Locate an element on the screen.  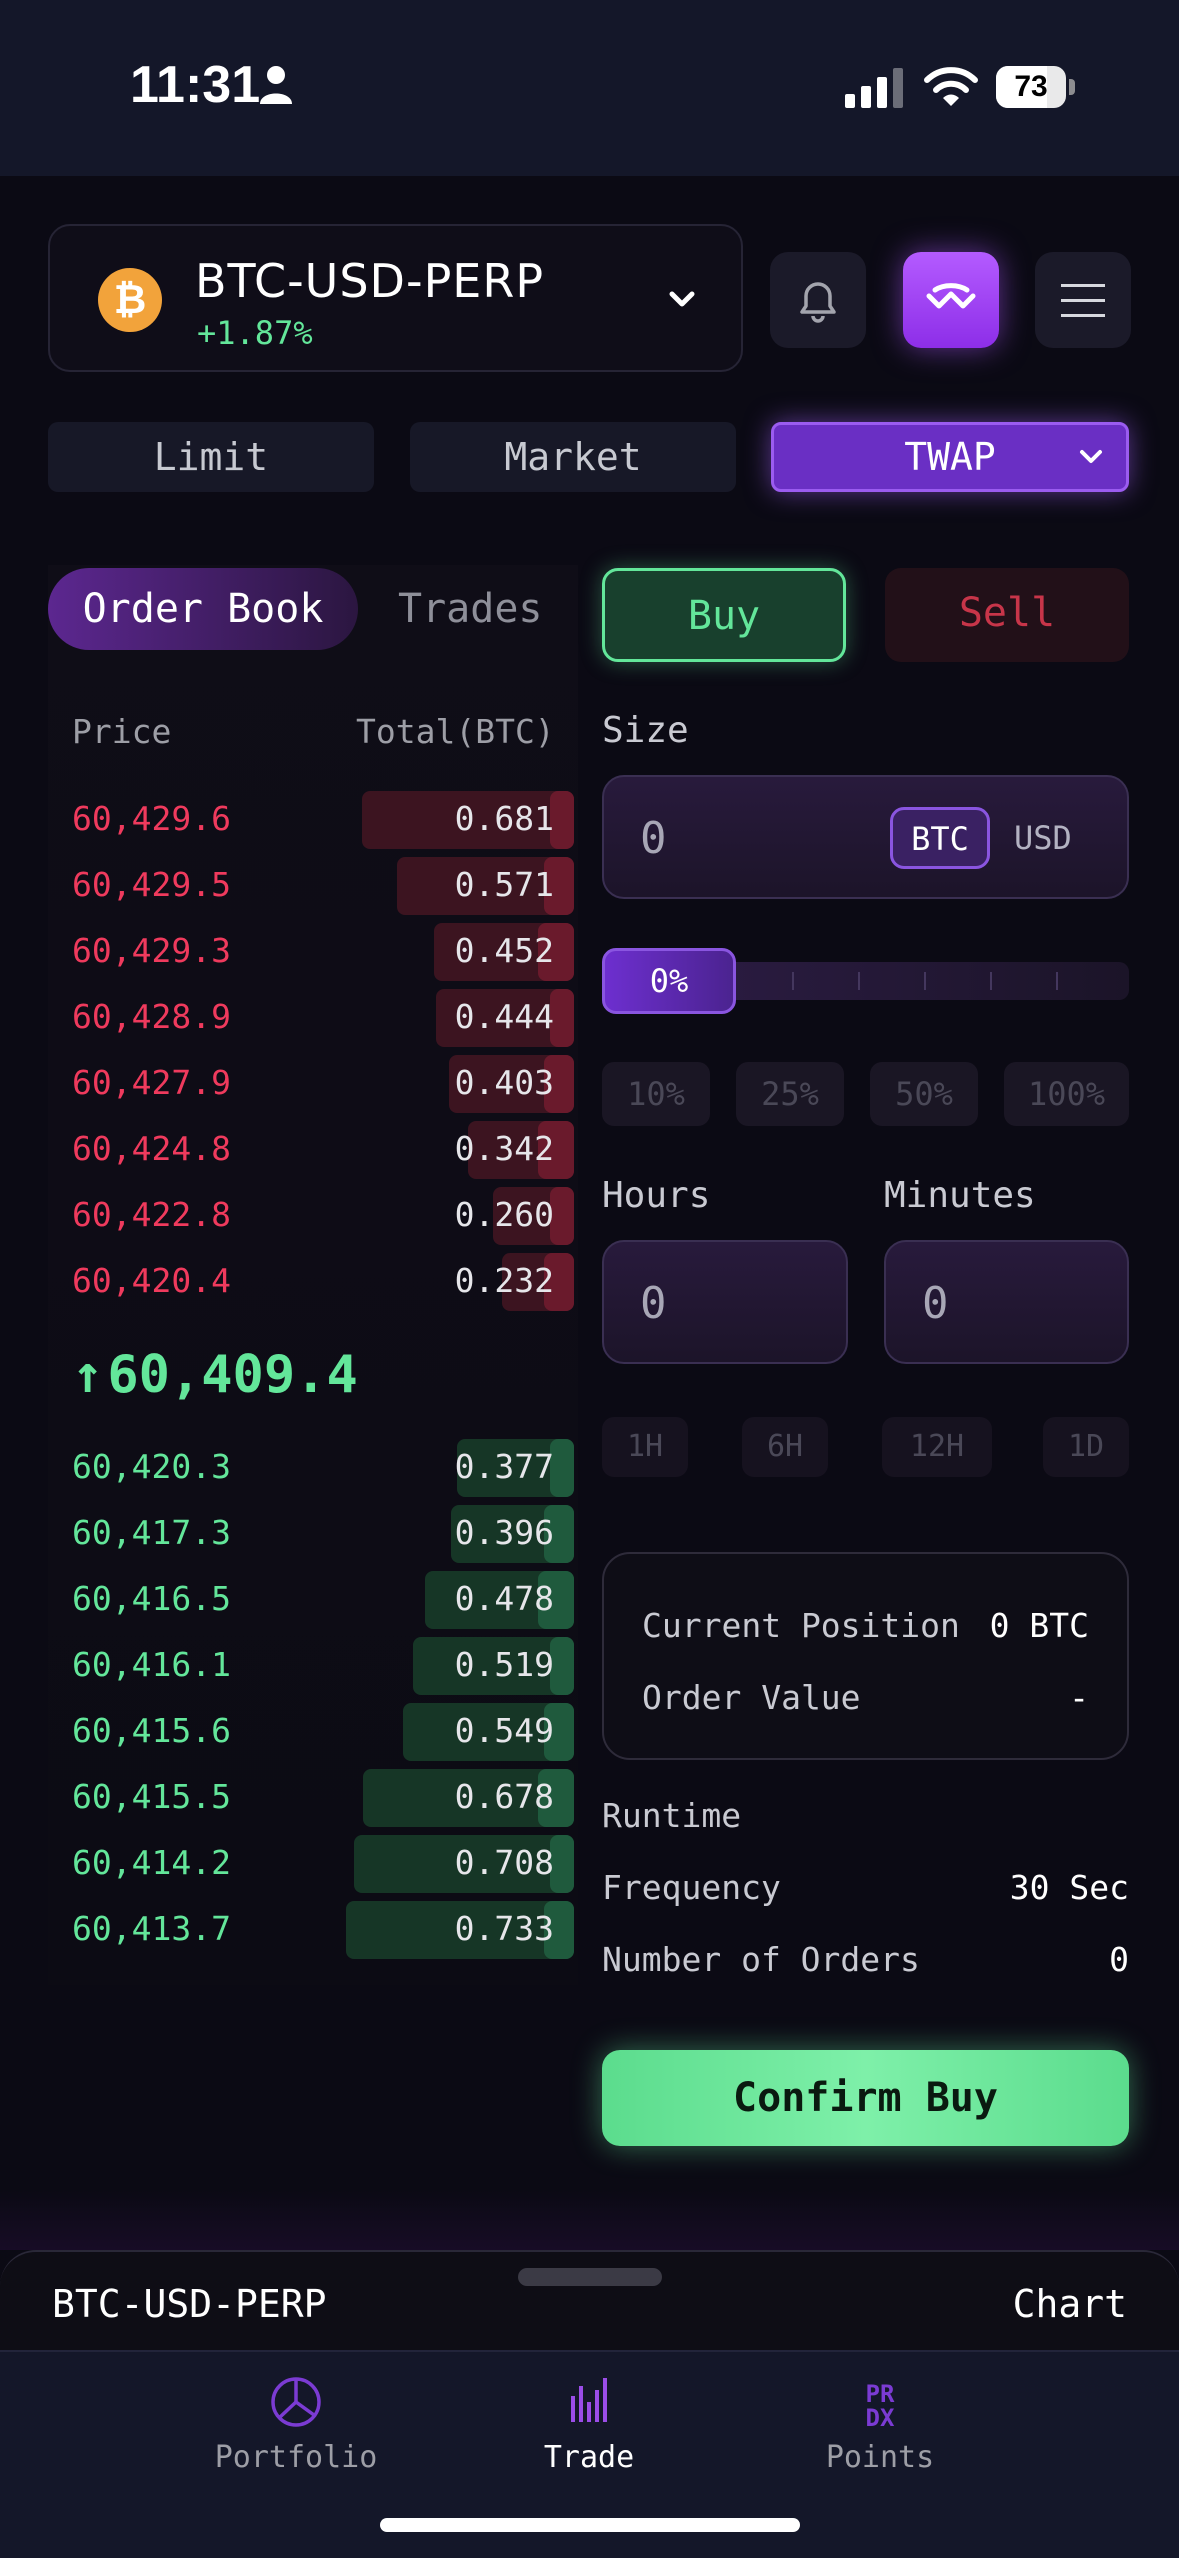
tab-trades: Trades is located at coordinates (470, 609).